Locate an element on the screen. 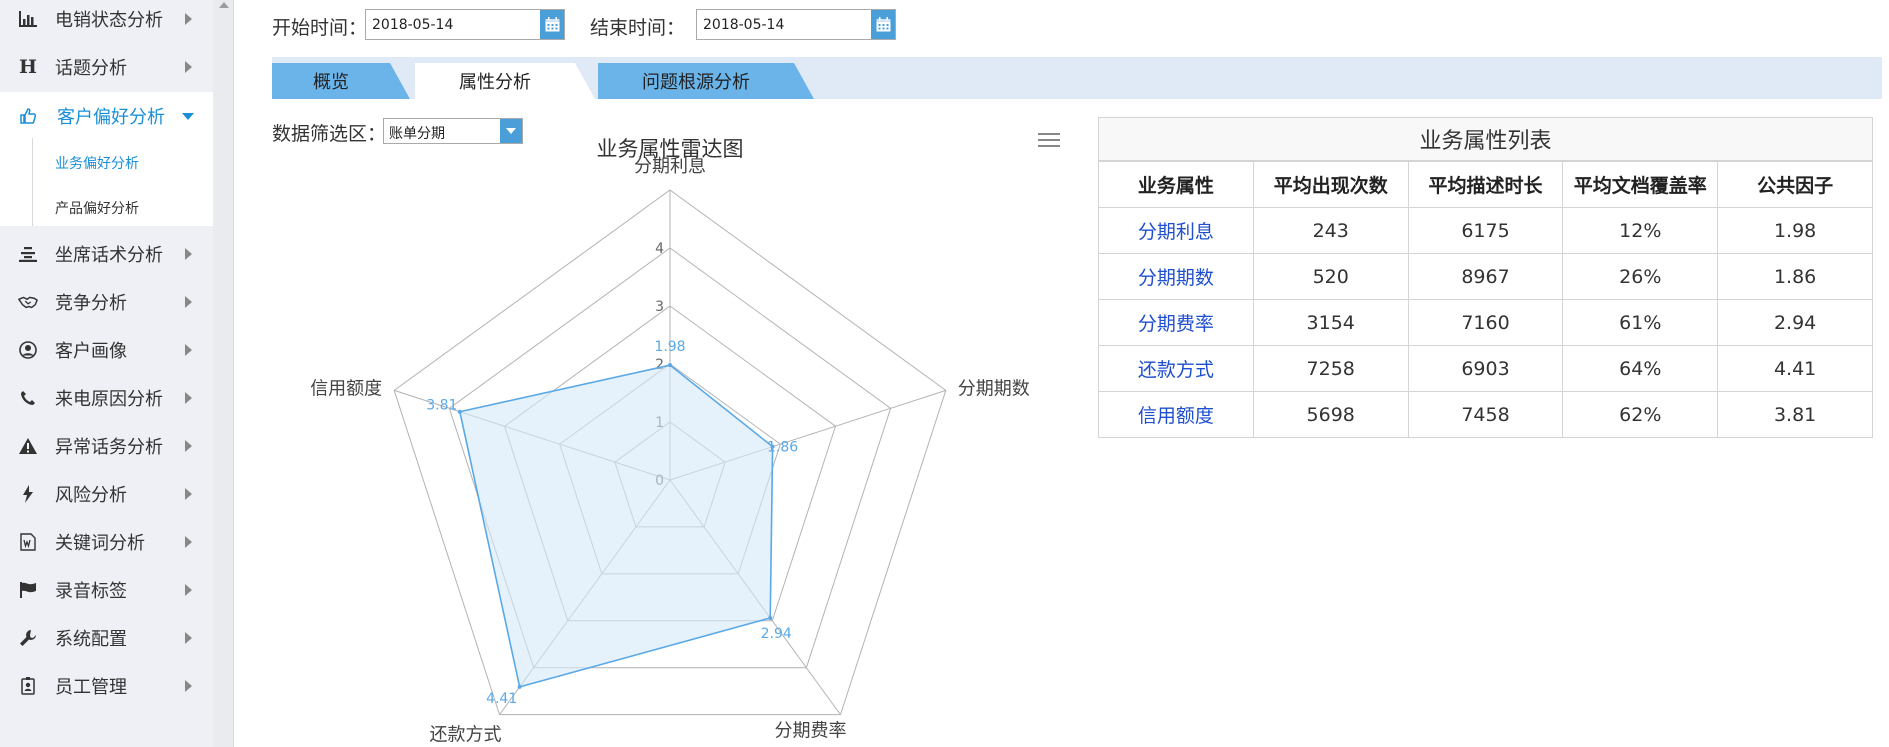  table-header-row: 业务属性 平均出现次数 平均描述时长 平均文档覆盖率 公共因子 is located at coordinates (1485, 184).